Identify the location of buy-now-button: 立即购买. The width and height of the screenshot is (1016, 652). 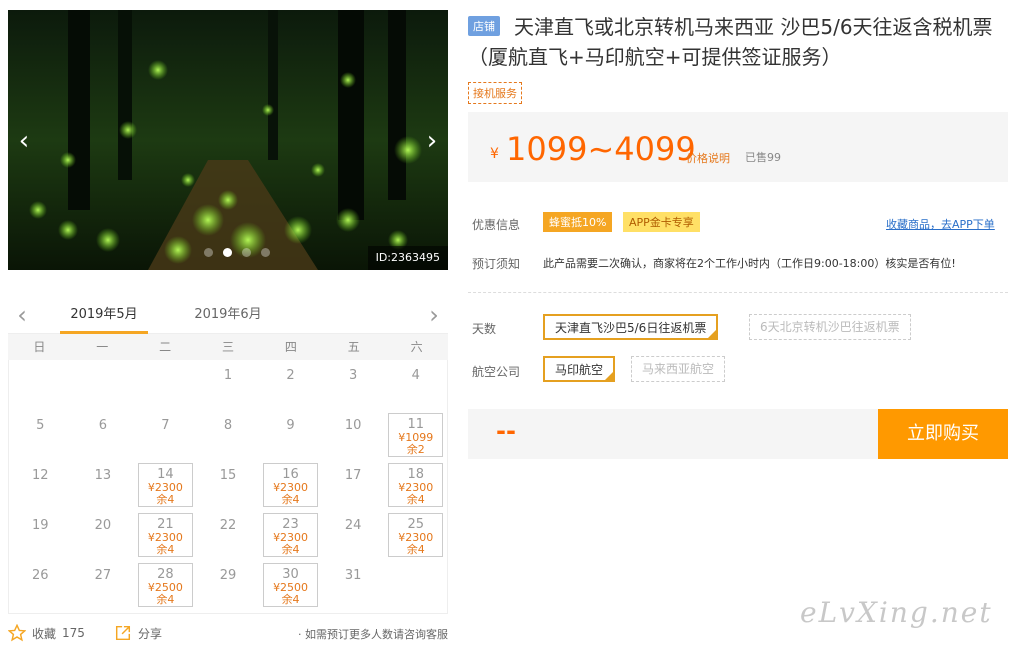
(943, 434).